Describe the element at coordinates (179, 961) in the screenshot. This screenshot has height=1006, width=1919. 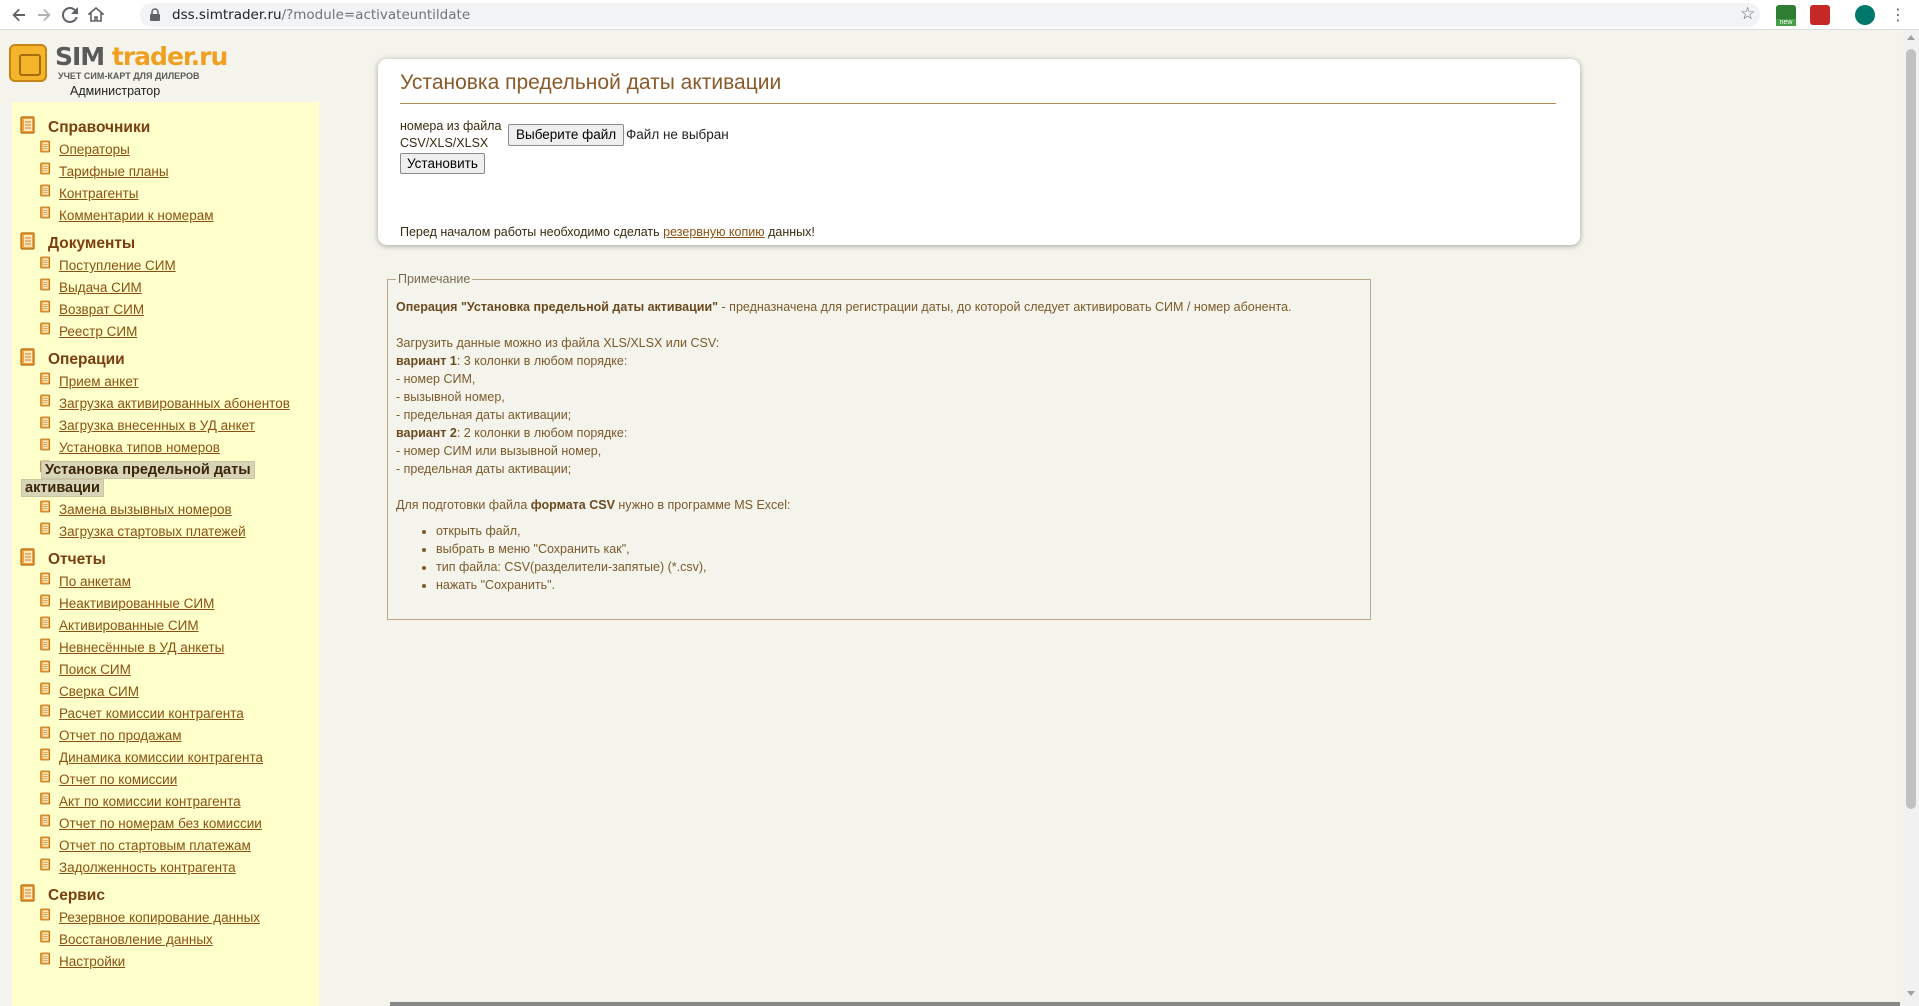
I see `sidebar-item: Настройки` at that location.